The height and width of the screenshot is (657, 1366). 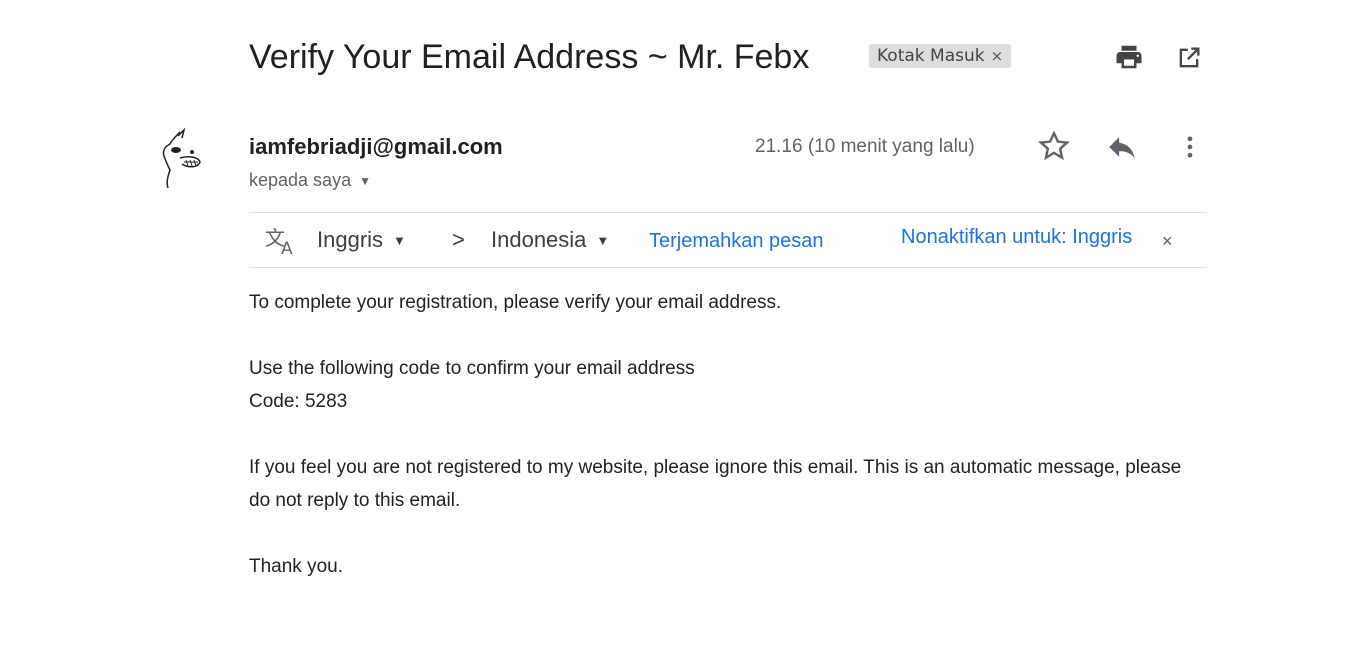 I want to click on recipient-label: kepada saya, so click(x=300, y=180).